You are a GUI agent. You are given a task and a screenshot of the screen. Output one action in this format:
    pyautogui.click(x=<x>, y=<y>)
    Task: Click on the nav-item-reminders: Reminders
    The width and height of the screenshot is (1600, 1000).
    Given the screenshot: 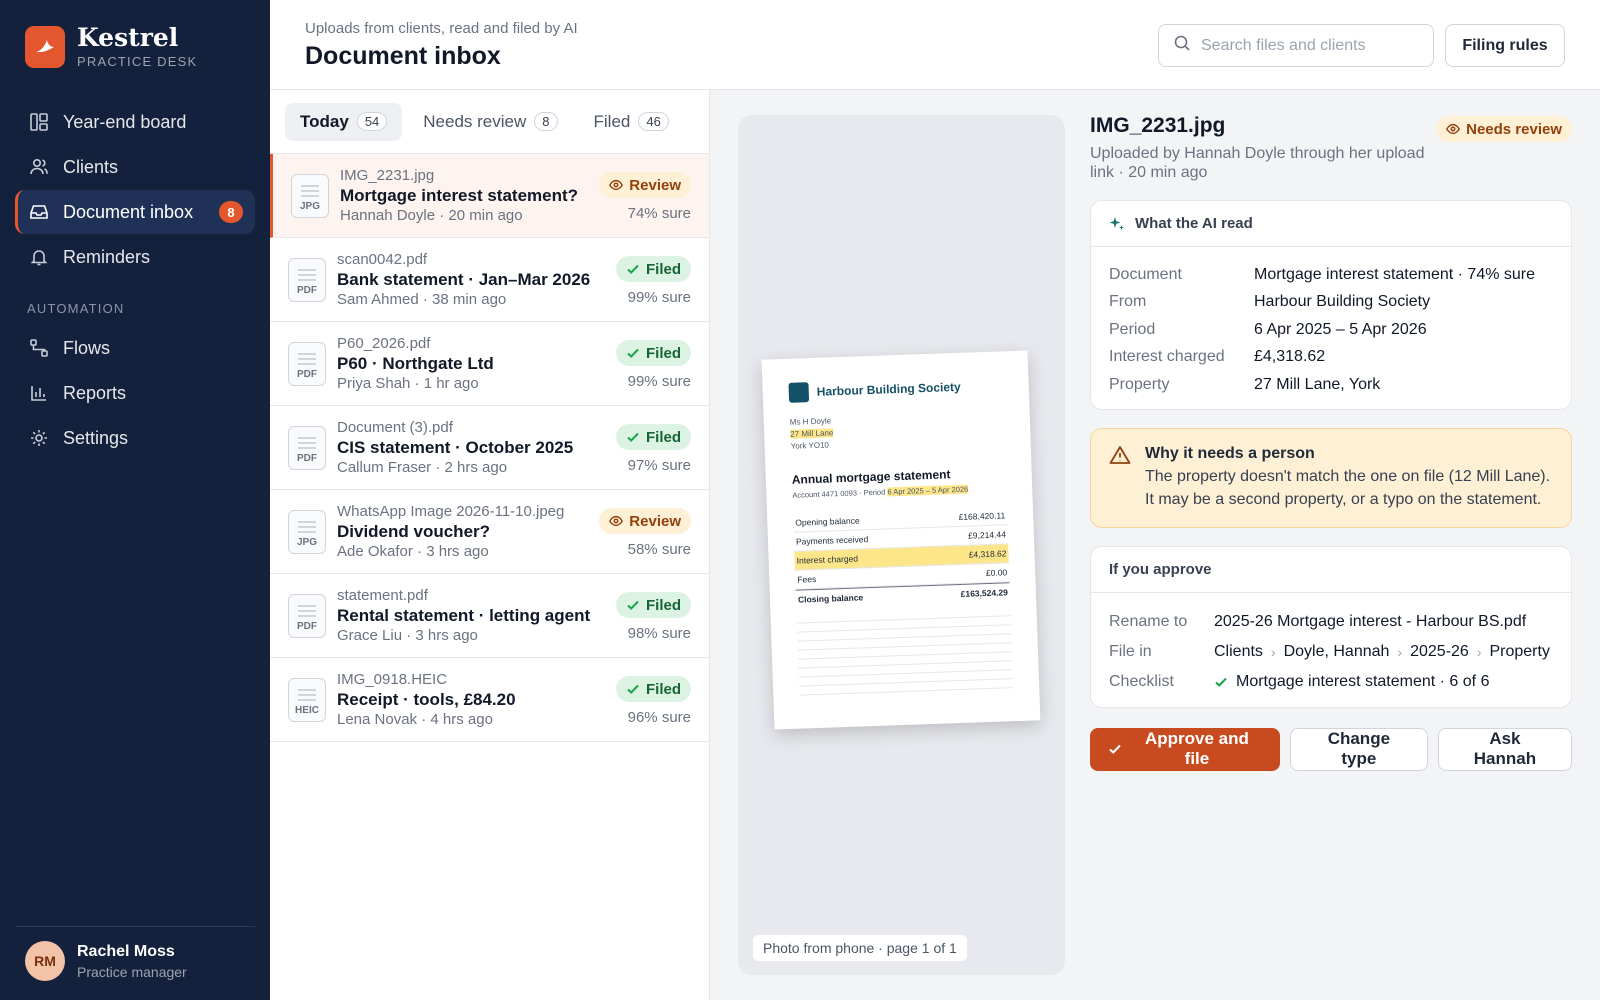 What is the action you would take?
    pyautogui.click(x=135, y=257)
    